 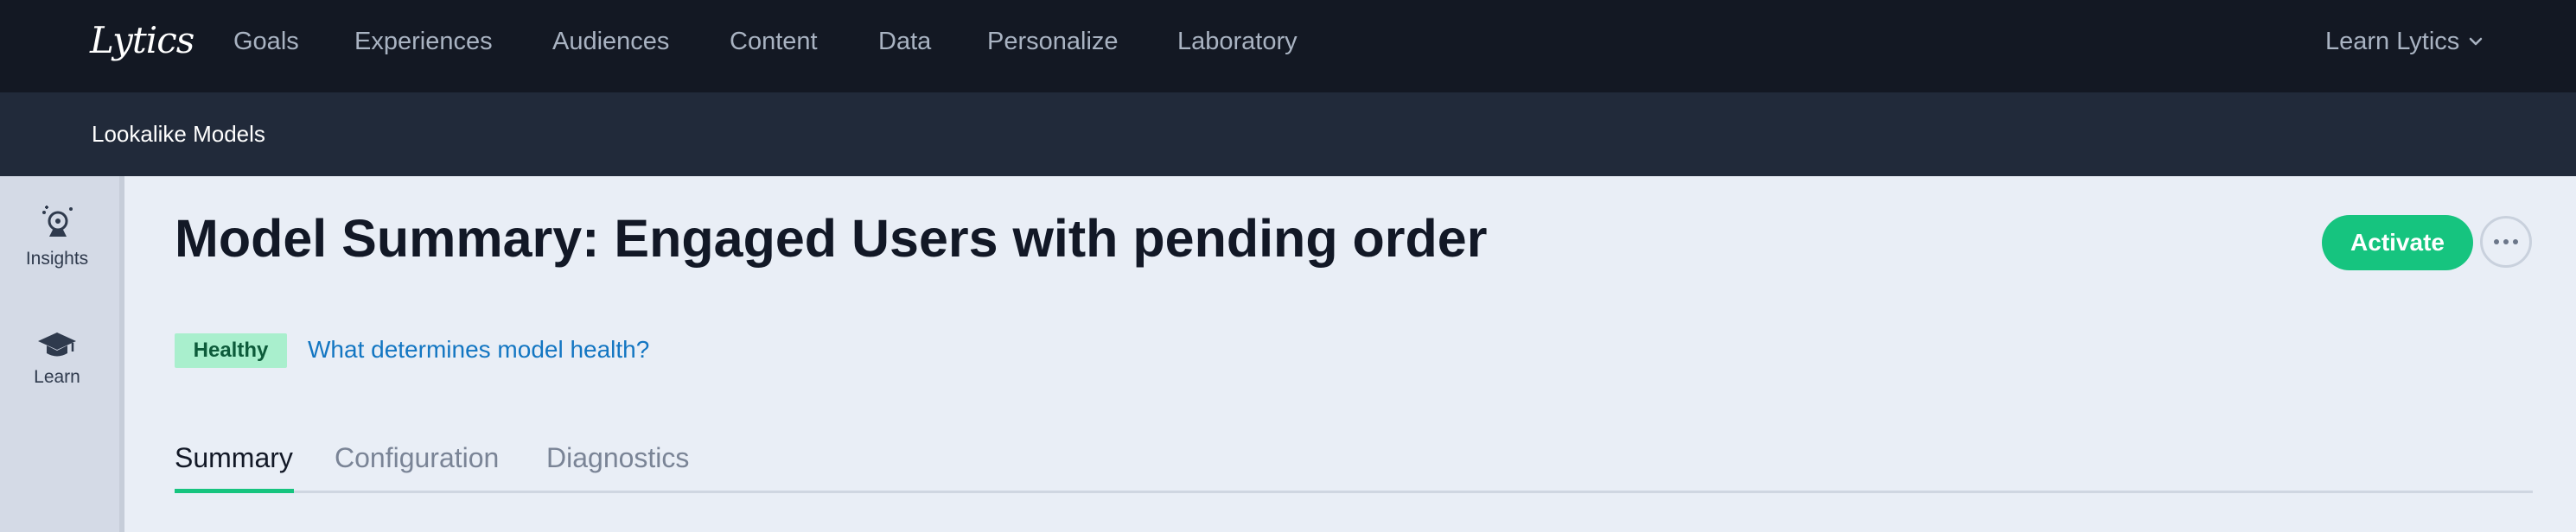 What do you see at coordinates (1237, 41) in the screenshot?
I see `nav-item-laboratory: Laboratory` at bounding box center [1237, 41].